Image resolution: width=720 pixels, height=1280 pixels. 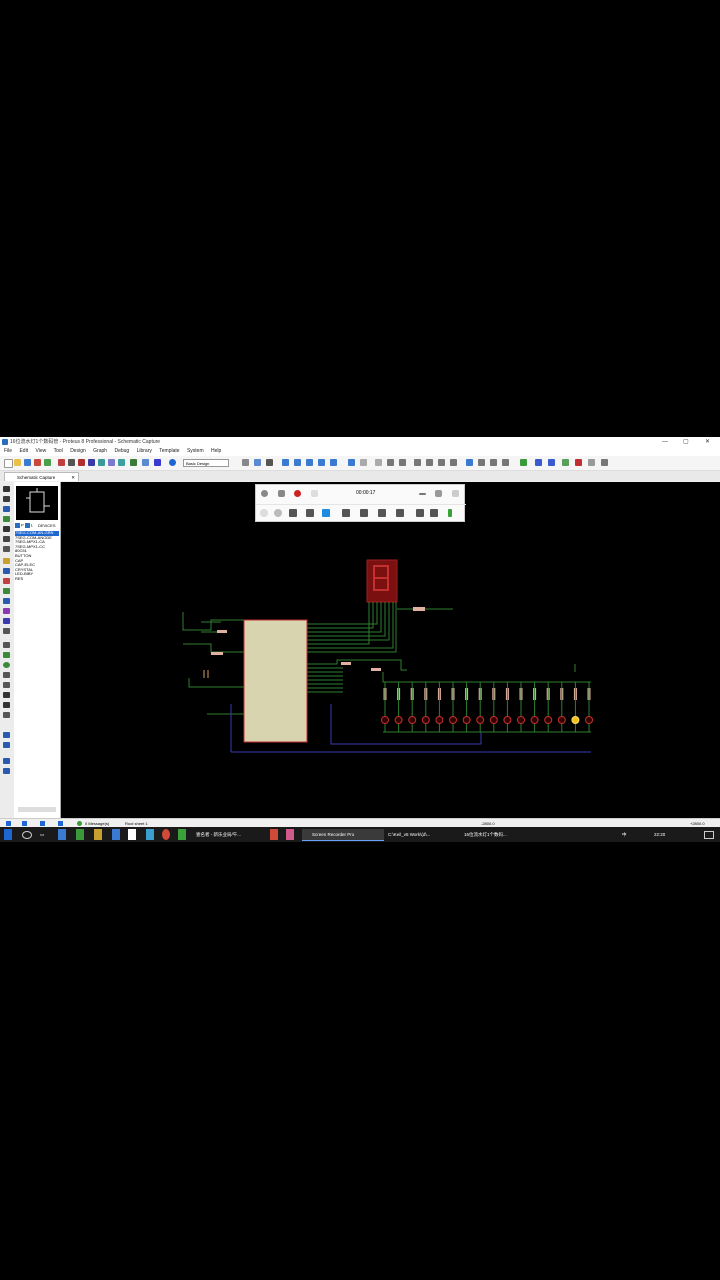 What do you see at coordinates (487, 707) in the screenshot?
I see `led-array` at bounding box center [487, 707].